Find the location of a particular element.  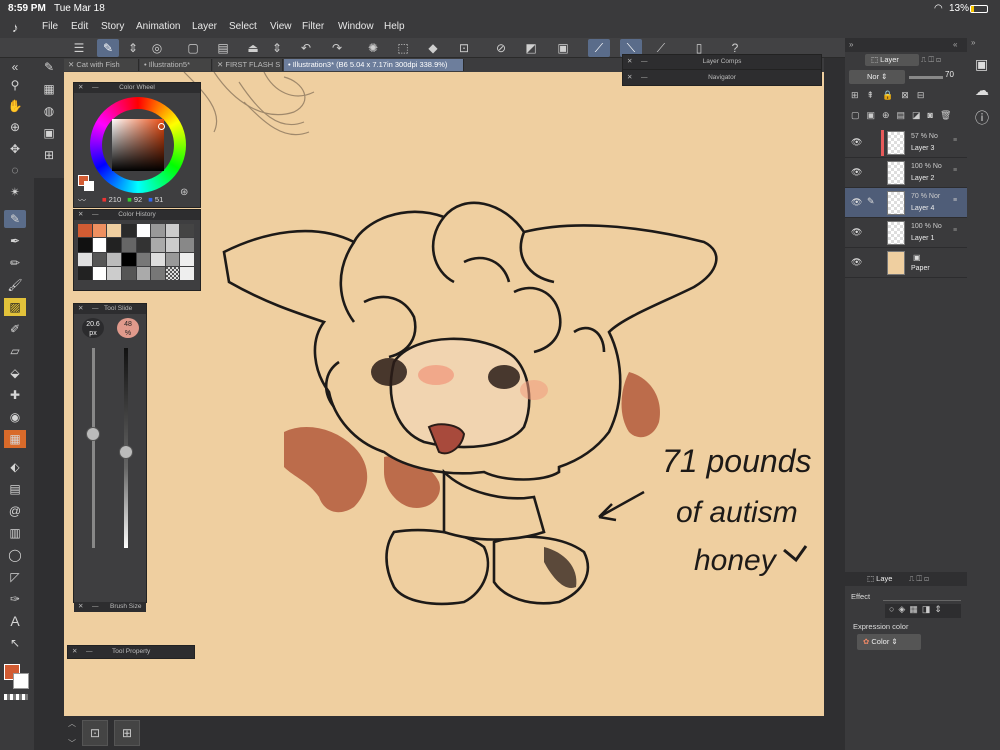

pencil-icon: ✏ is located at coordinates (15, 263).